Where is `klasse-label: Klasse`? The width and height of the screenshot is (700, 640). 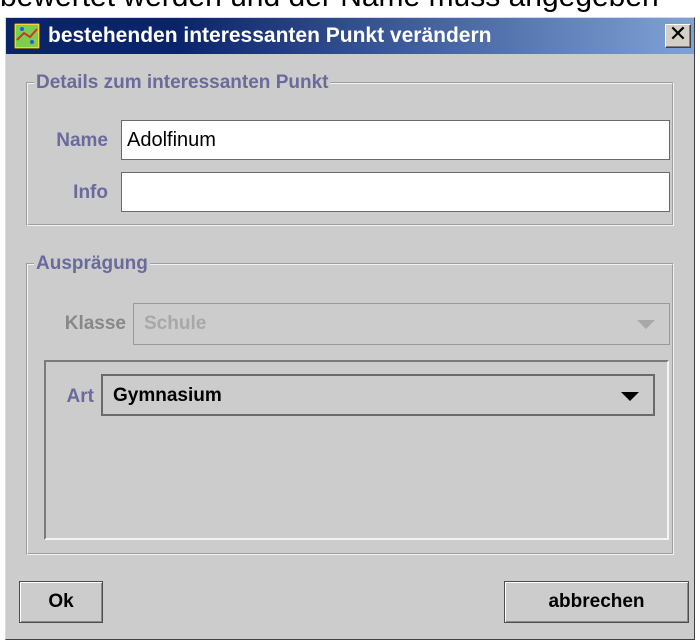 klasse-label: Klasse is located at coordinates (95, 323).